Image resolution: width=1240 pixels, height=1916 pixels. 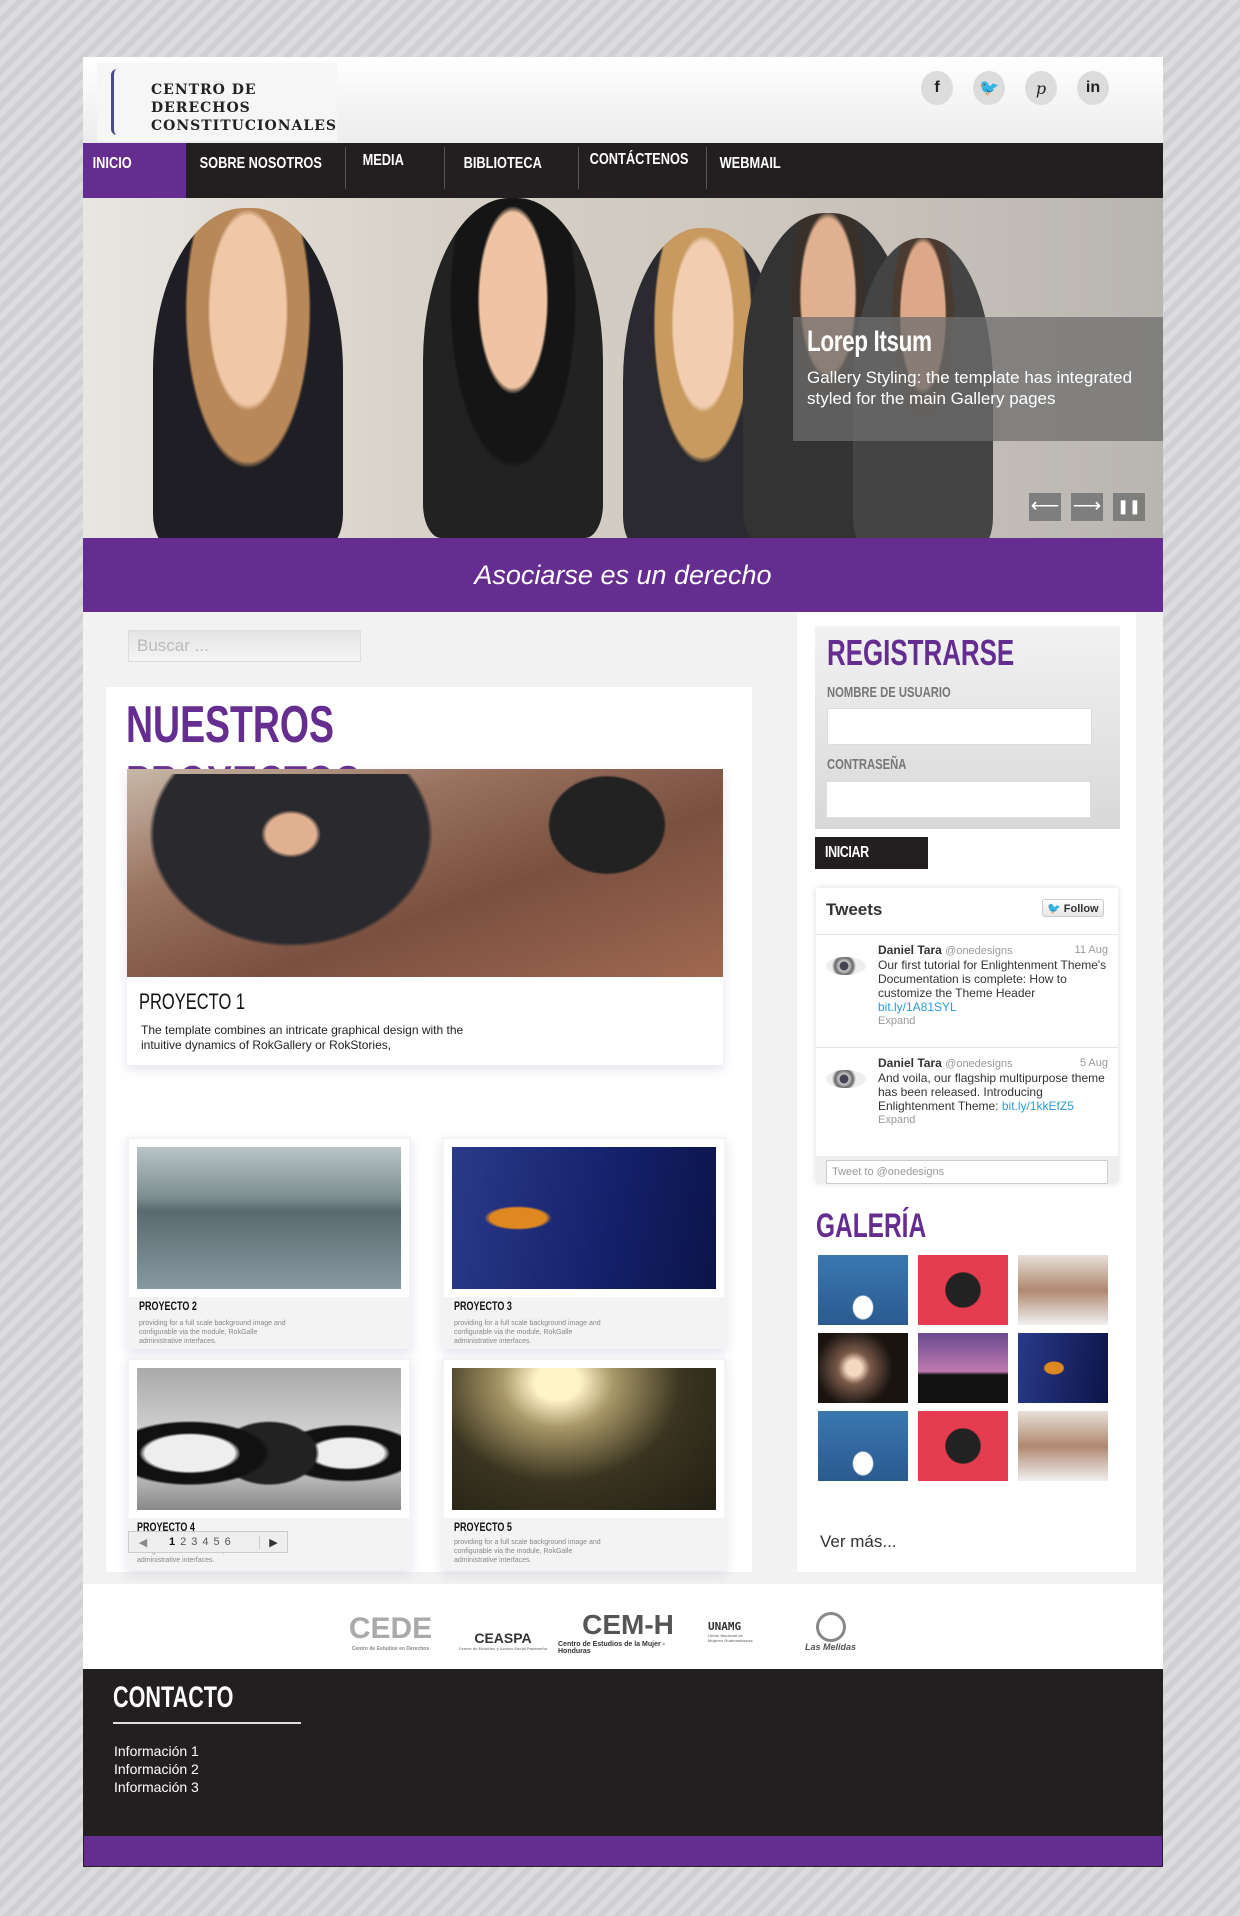 I want to click on project-title: PROYECTO 1, so click(x=192, y=1001).